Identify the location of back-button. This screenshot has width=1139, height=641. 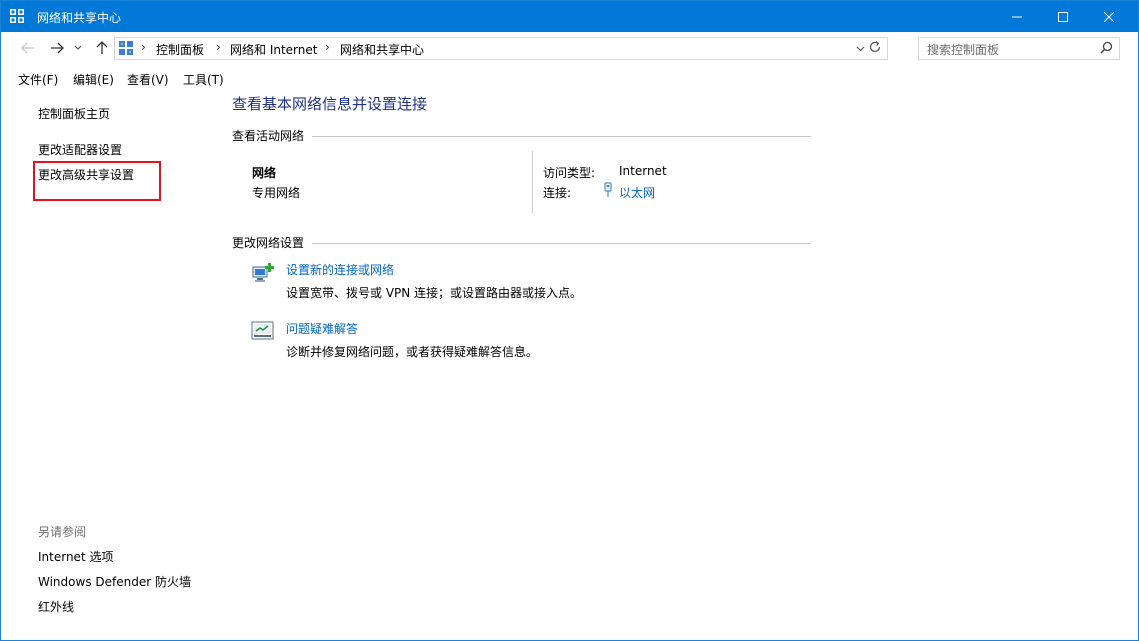
(28, 48).